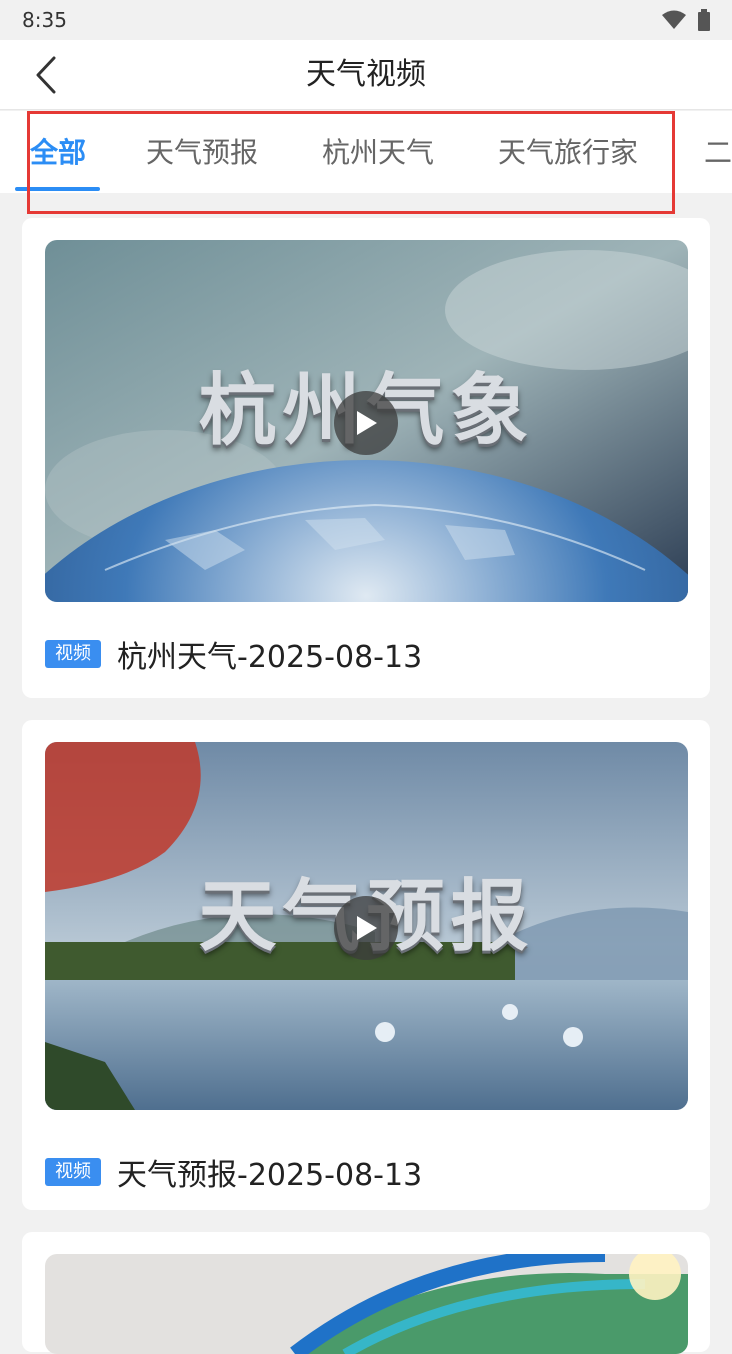 This screenshot has height=1354, width=732. I want to click on video-card, so click(366, 1293).